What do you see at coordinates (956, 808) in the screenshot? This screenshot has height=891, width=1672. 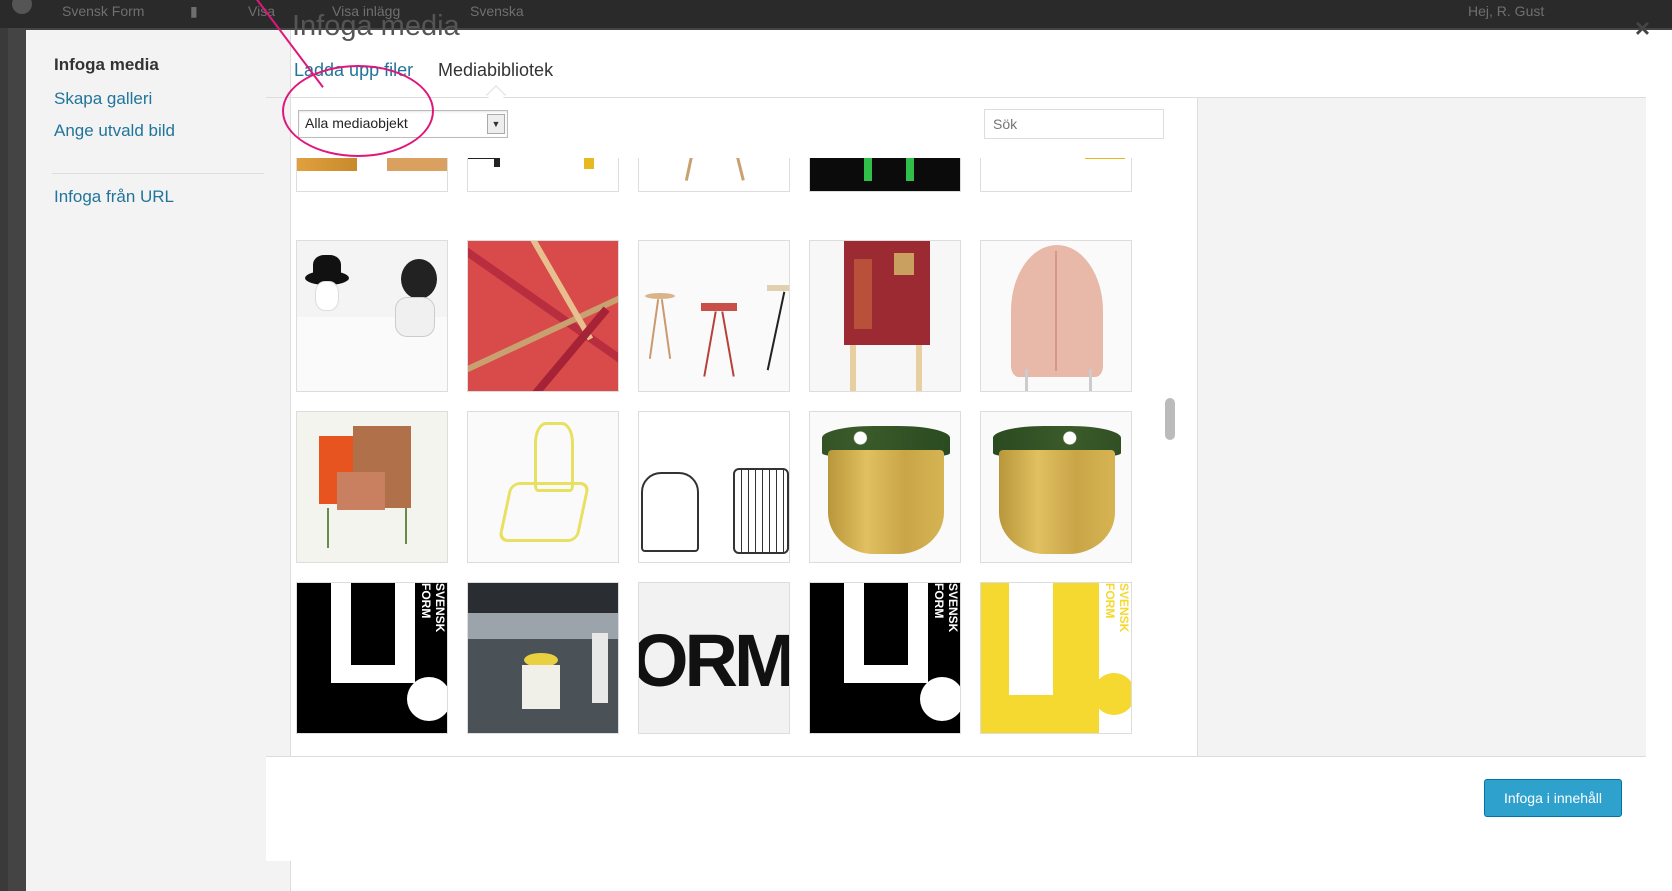 I see `media-footer: Infoga i innehåll` at bounding box center [956, 808].